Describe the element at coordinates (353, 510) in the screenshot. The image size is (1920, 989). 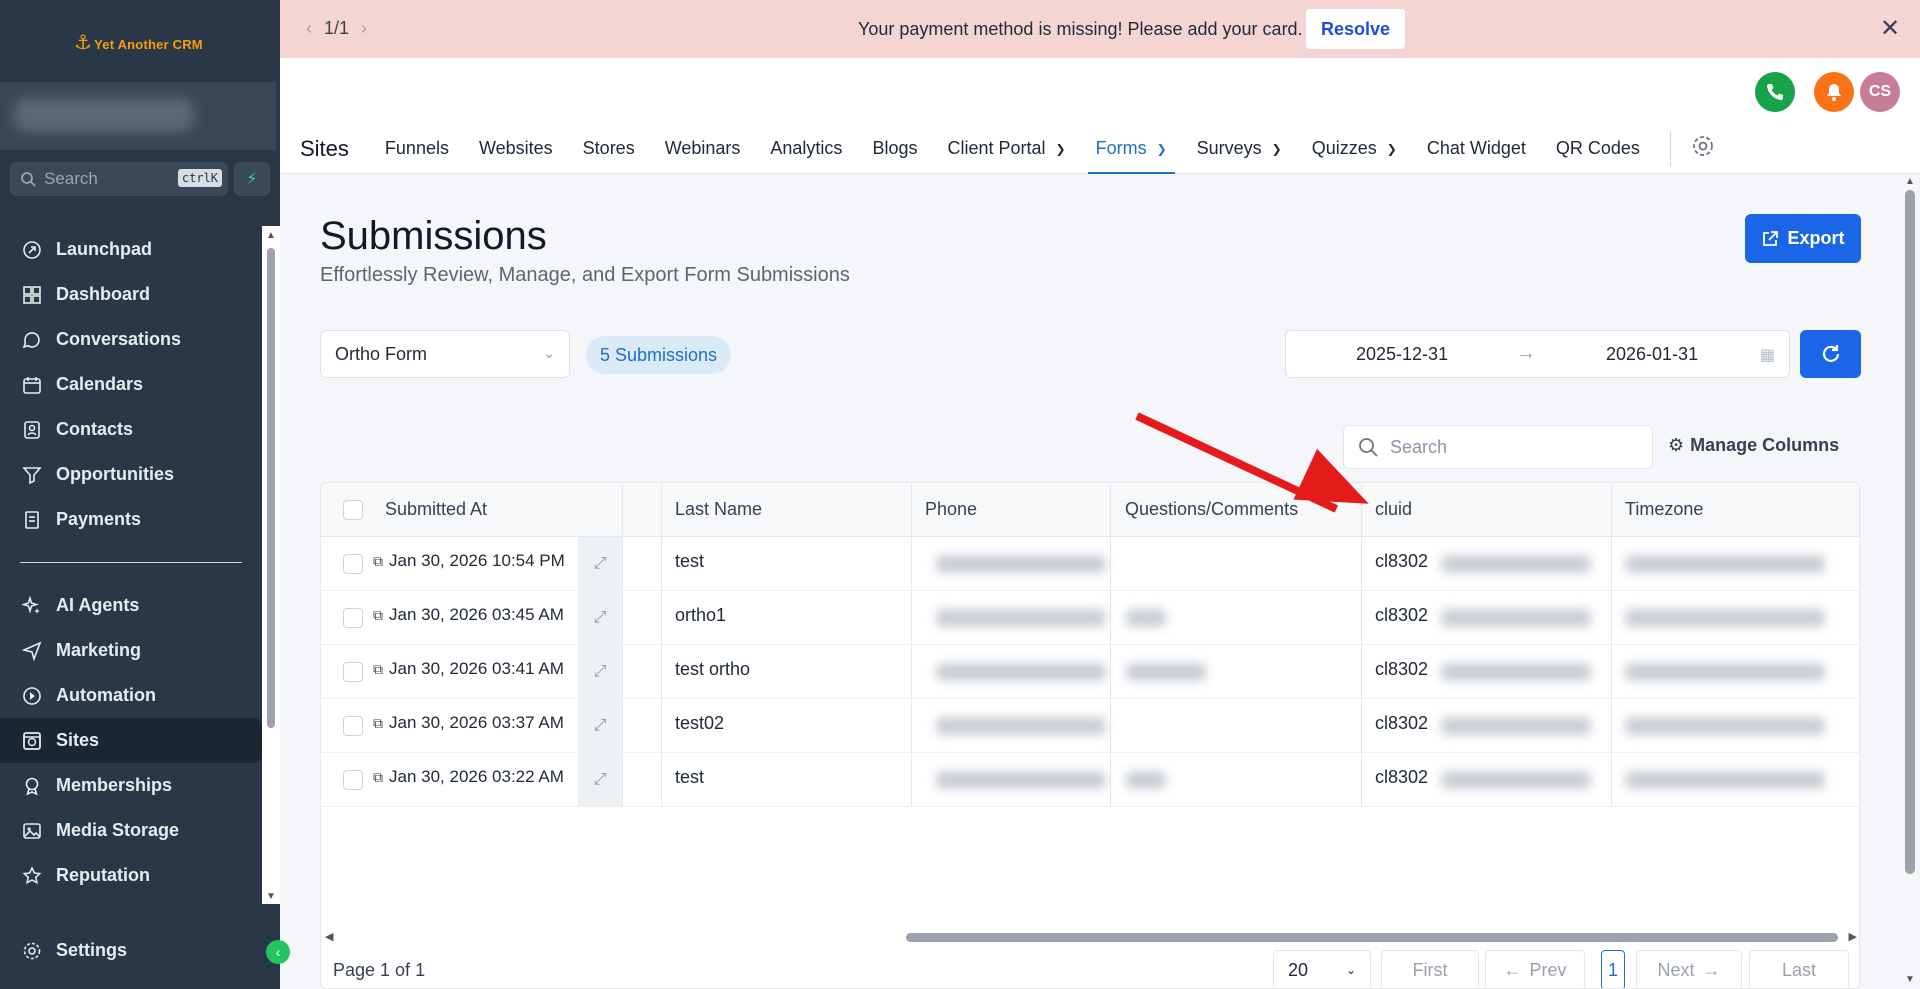
I see `select-all-checkbox` at that location.